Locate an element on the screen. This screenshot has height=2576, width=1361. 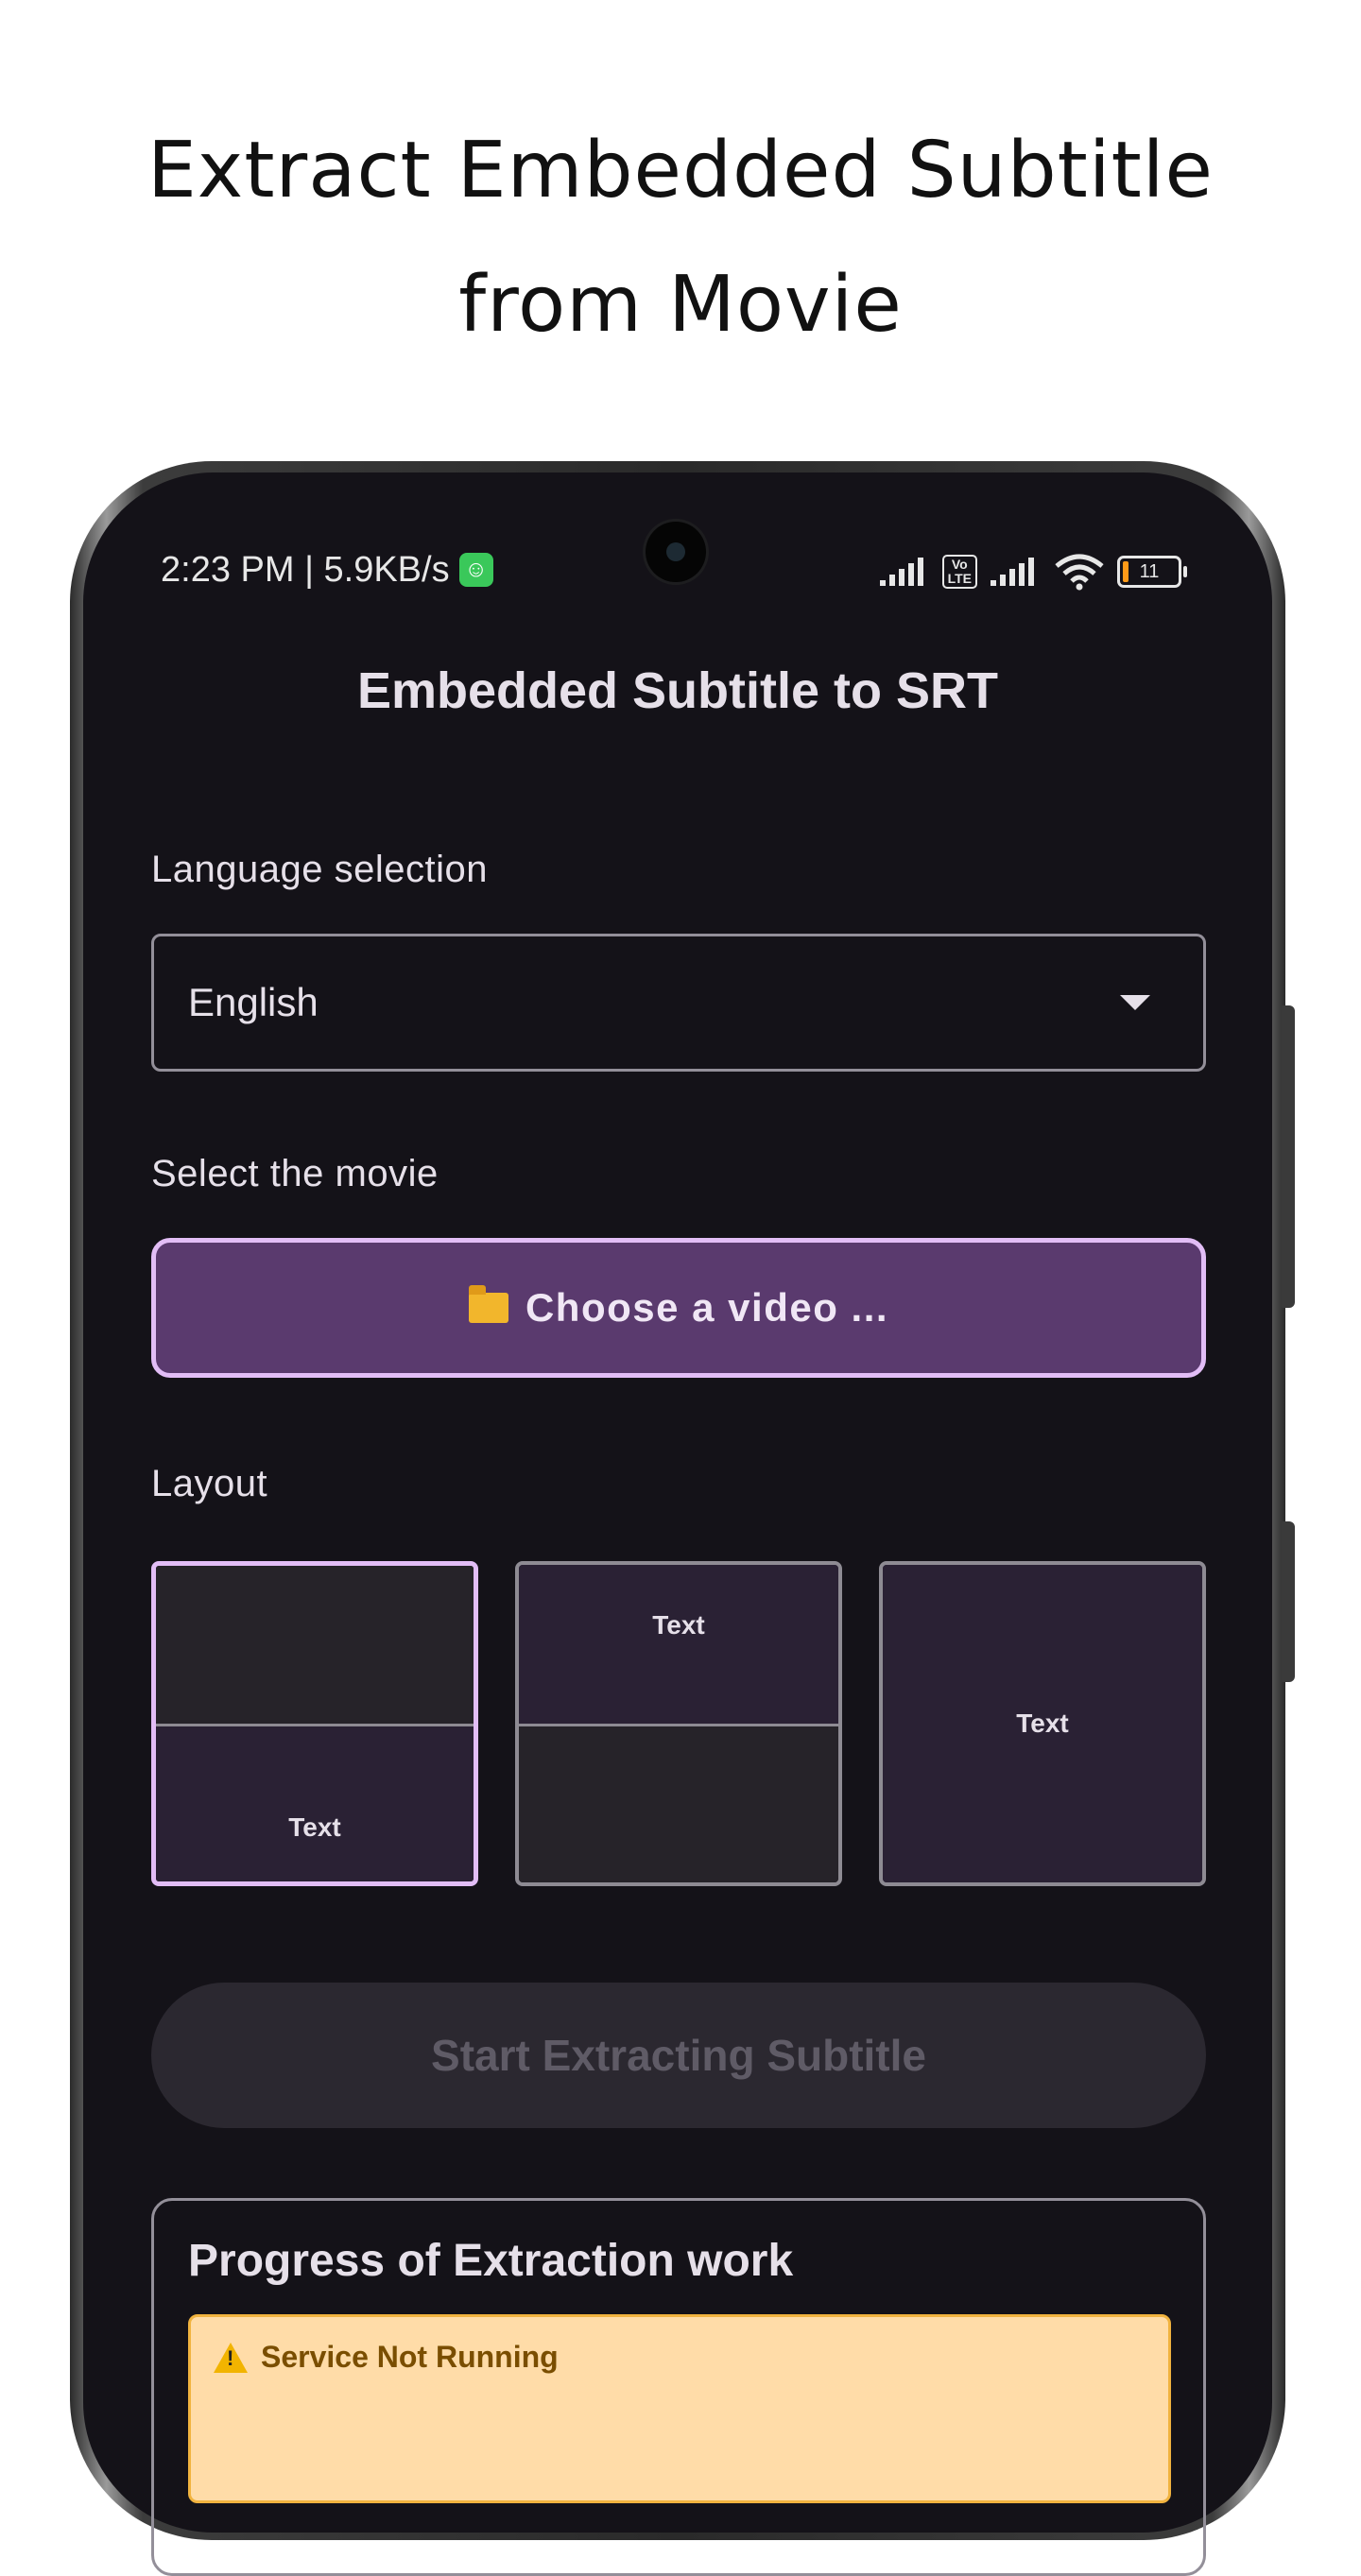
layout-option-bottom: Text is located at coordinates (314, 1723).